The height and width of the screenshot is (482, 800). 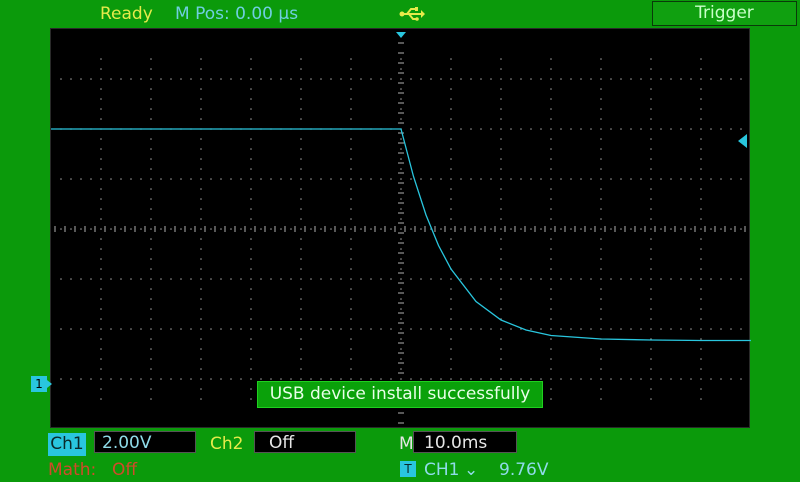 I want to click on ch2-label: Ch2, so click(x=226, y=444).